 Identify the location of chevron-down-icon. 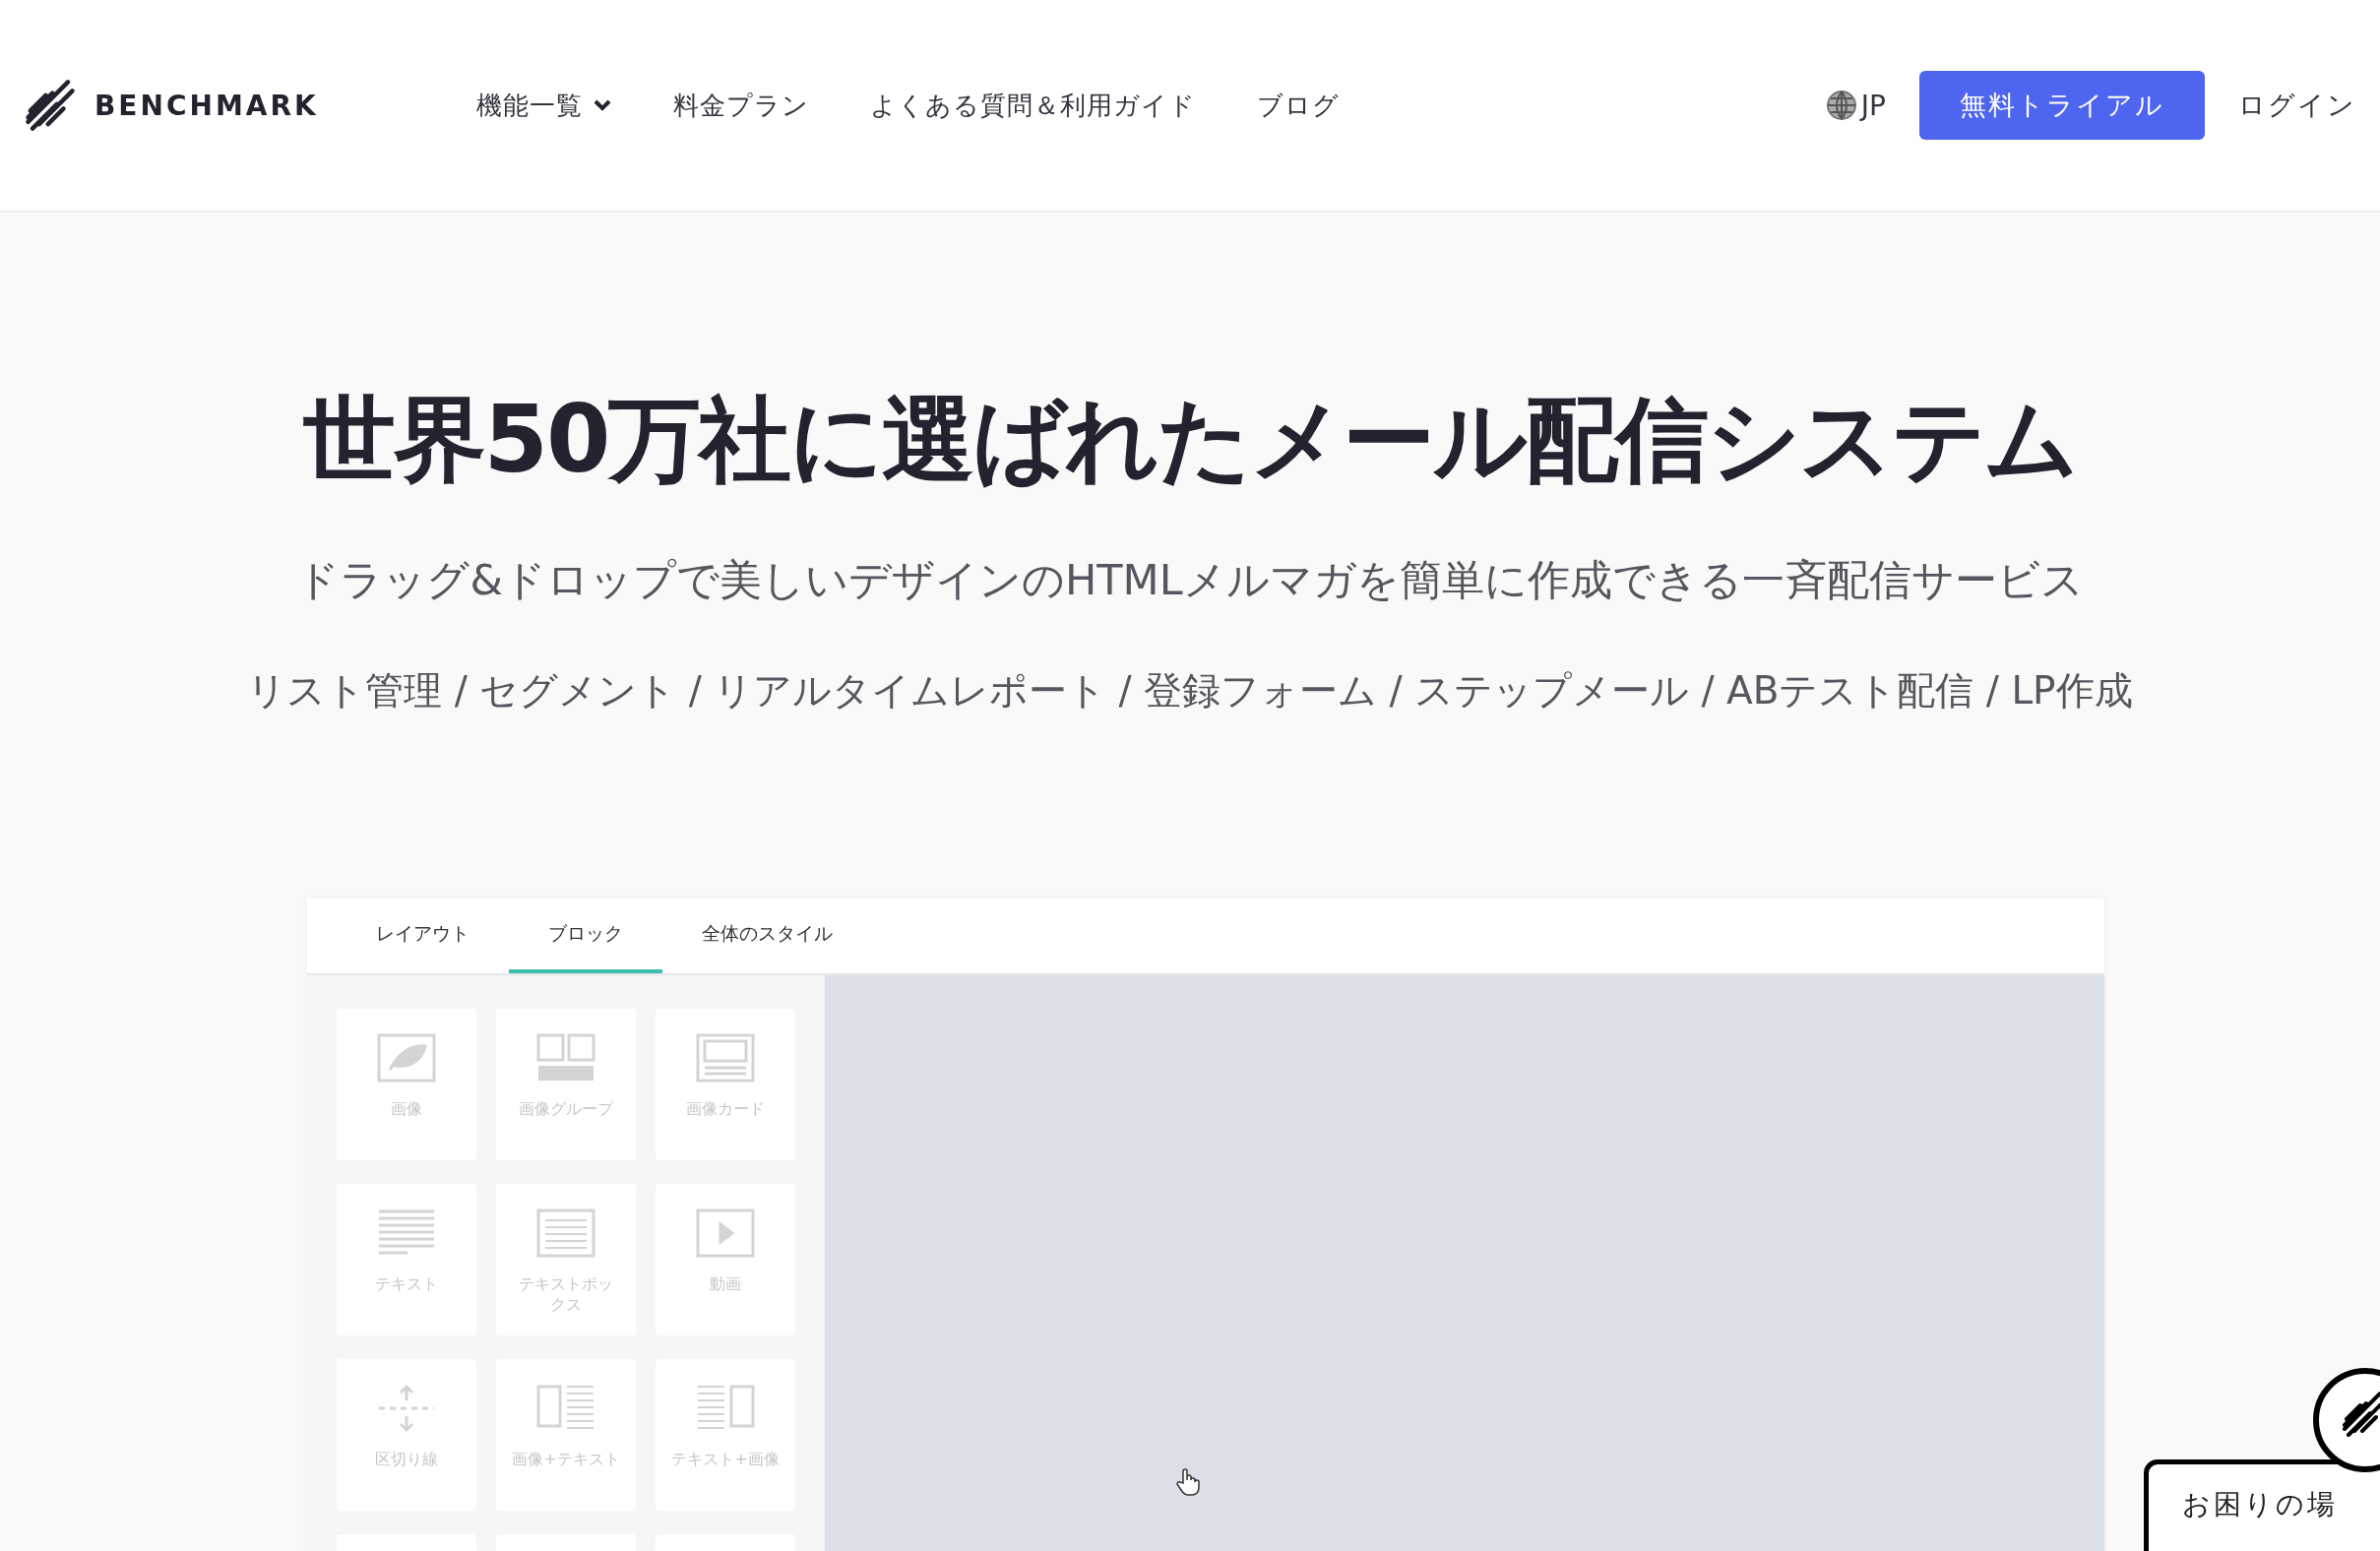
(602, 105).